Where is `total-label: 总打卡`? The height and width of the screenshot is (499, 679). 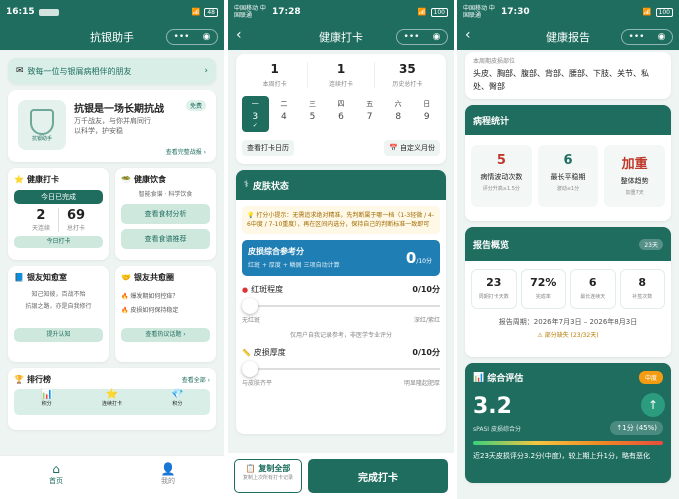
total-label: 总打卡 is located at coordinates (75, 228).